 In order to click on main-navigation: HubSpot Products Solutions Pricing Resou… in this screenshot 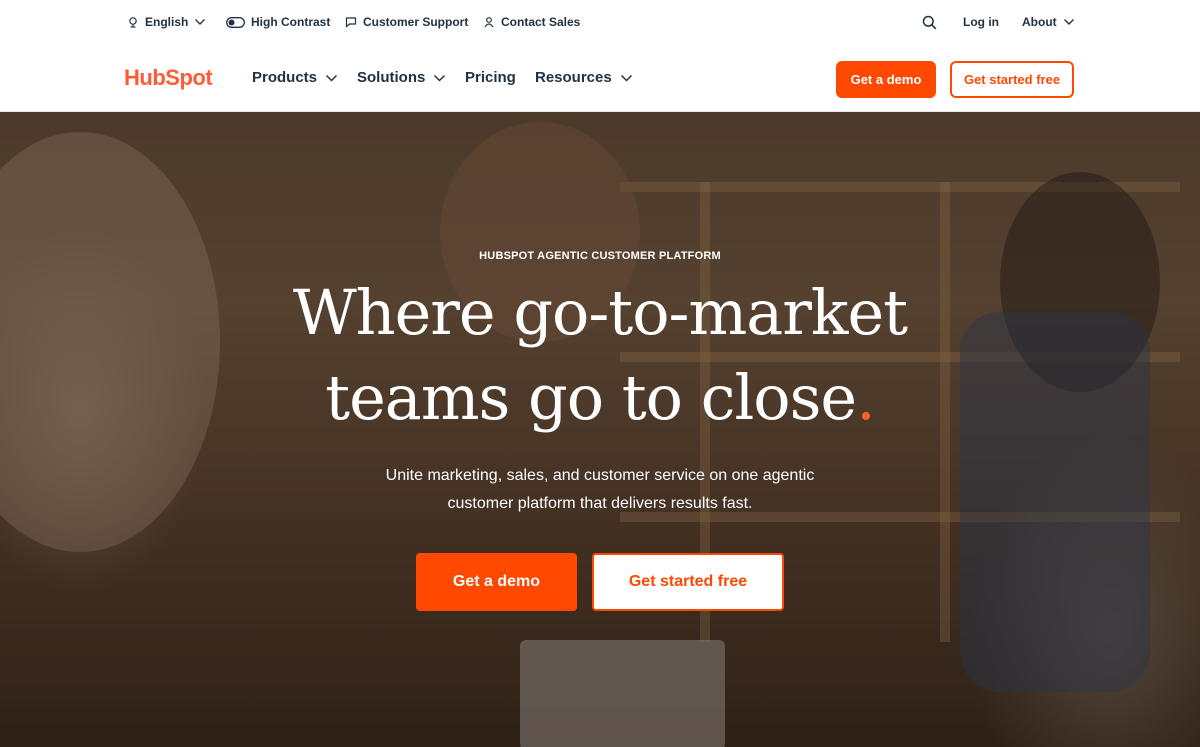, I will do `click(600, 79)`.